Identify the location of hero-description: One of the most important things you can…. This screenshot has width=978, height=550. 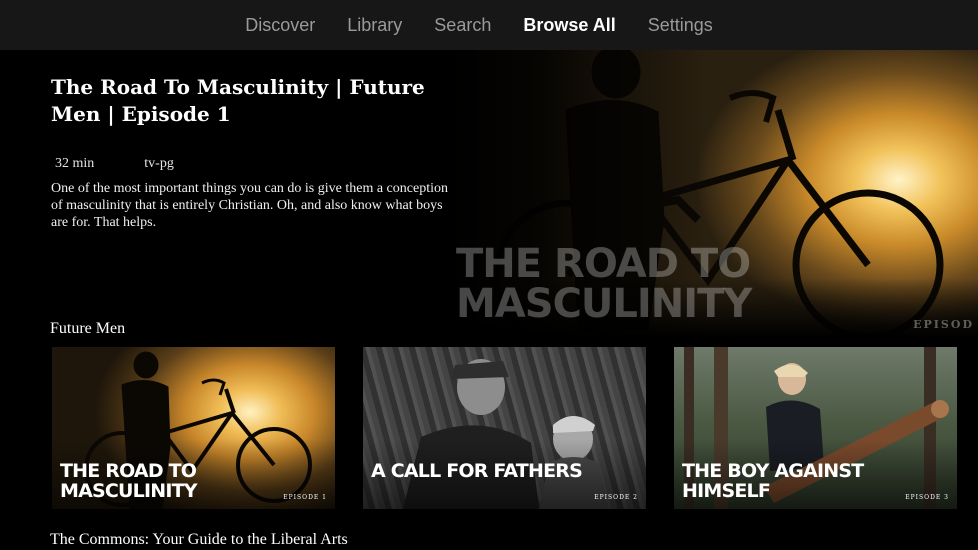
(249, 205).